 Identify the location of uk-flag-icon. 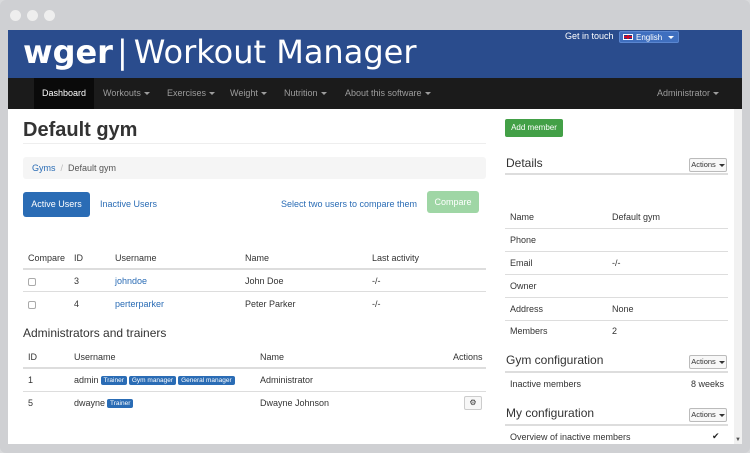
(628, 37).